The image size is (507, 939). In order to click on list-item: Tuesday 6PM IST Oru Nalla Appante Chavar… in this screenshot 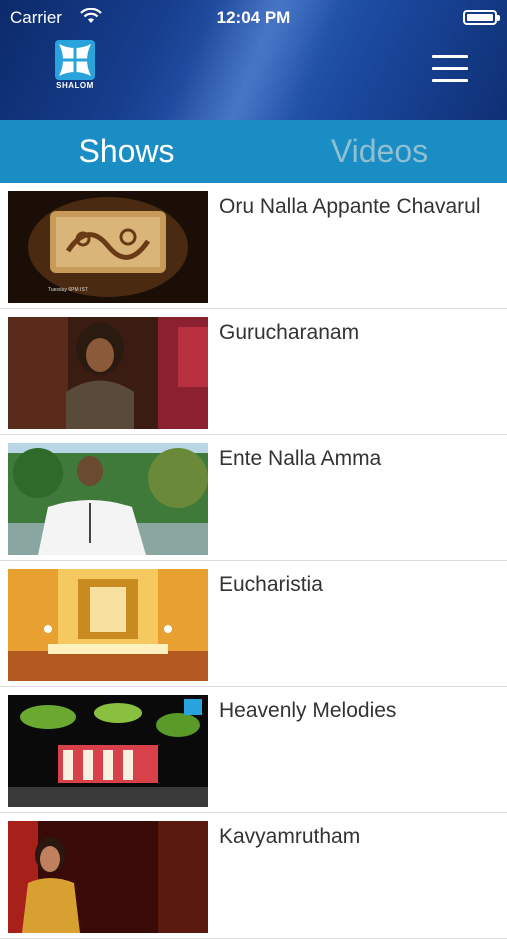, I will do `click(253, 246)`.